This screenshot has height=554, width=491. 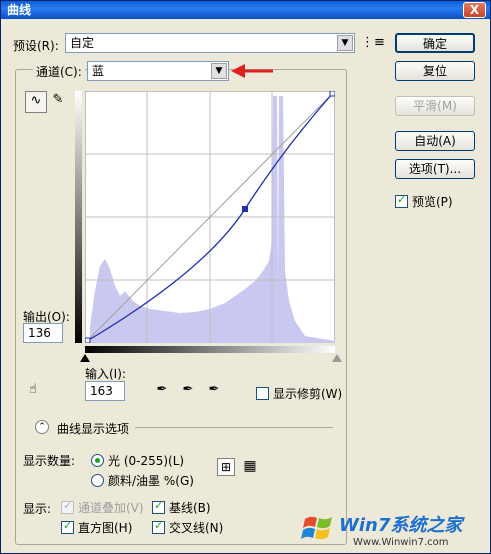 I want to click on auto-button: 自动(A), so click(x=435, y=141).